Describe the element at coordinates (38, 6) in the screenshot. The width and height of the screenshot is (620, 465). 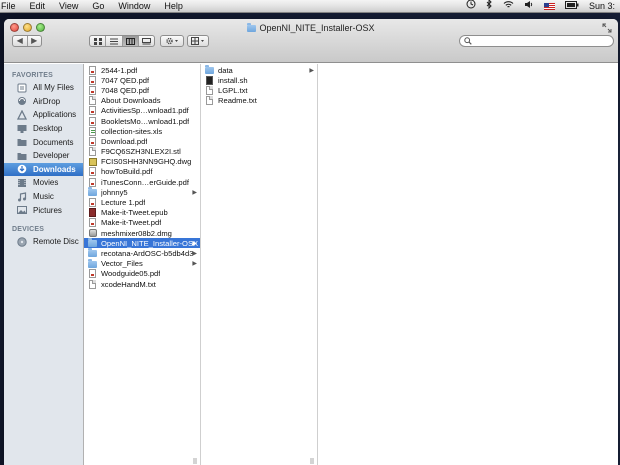
I see `menu-edit: Edit` at that location.